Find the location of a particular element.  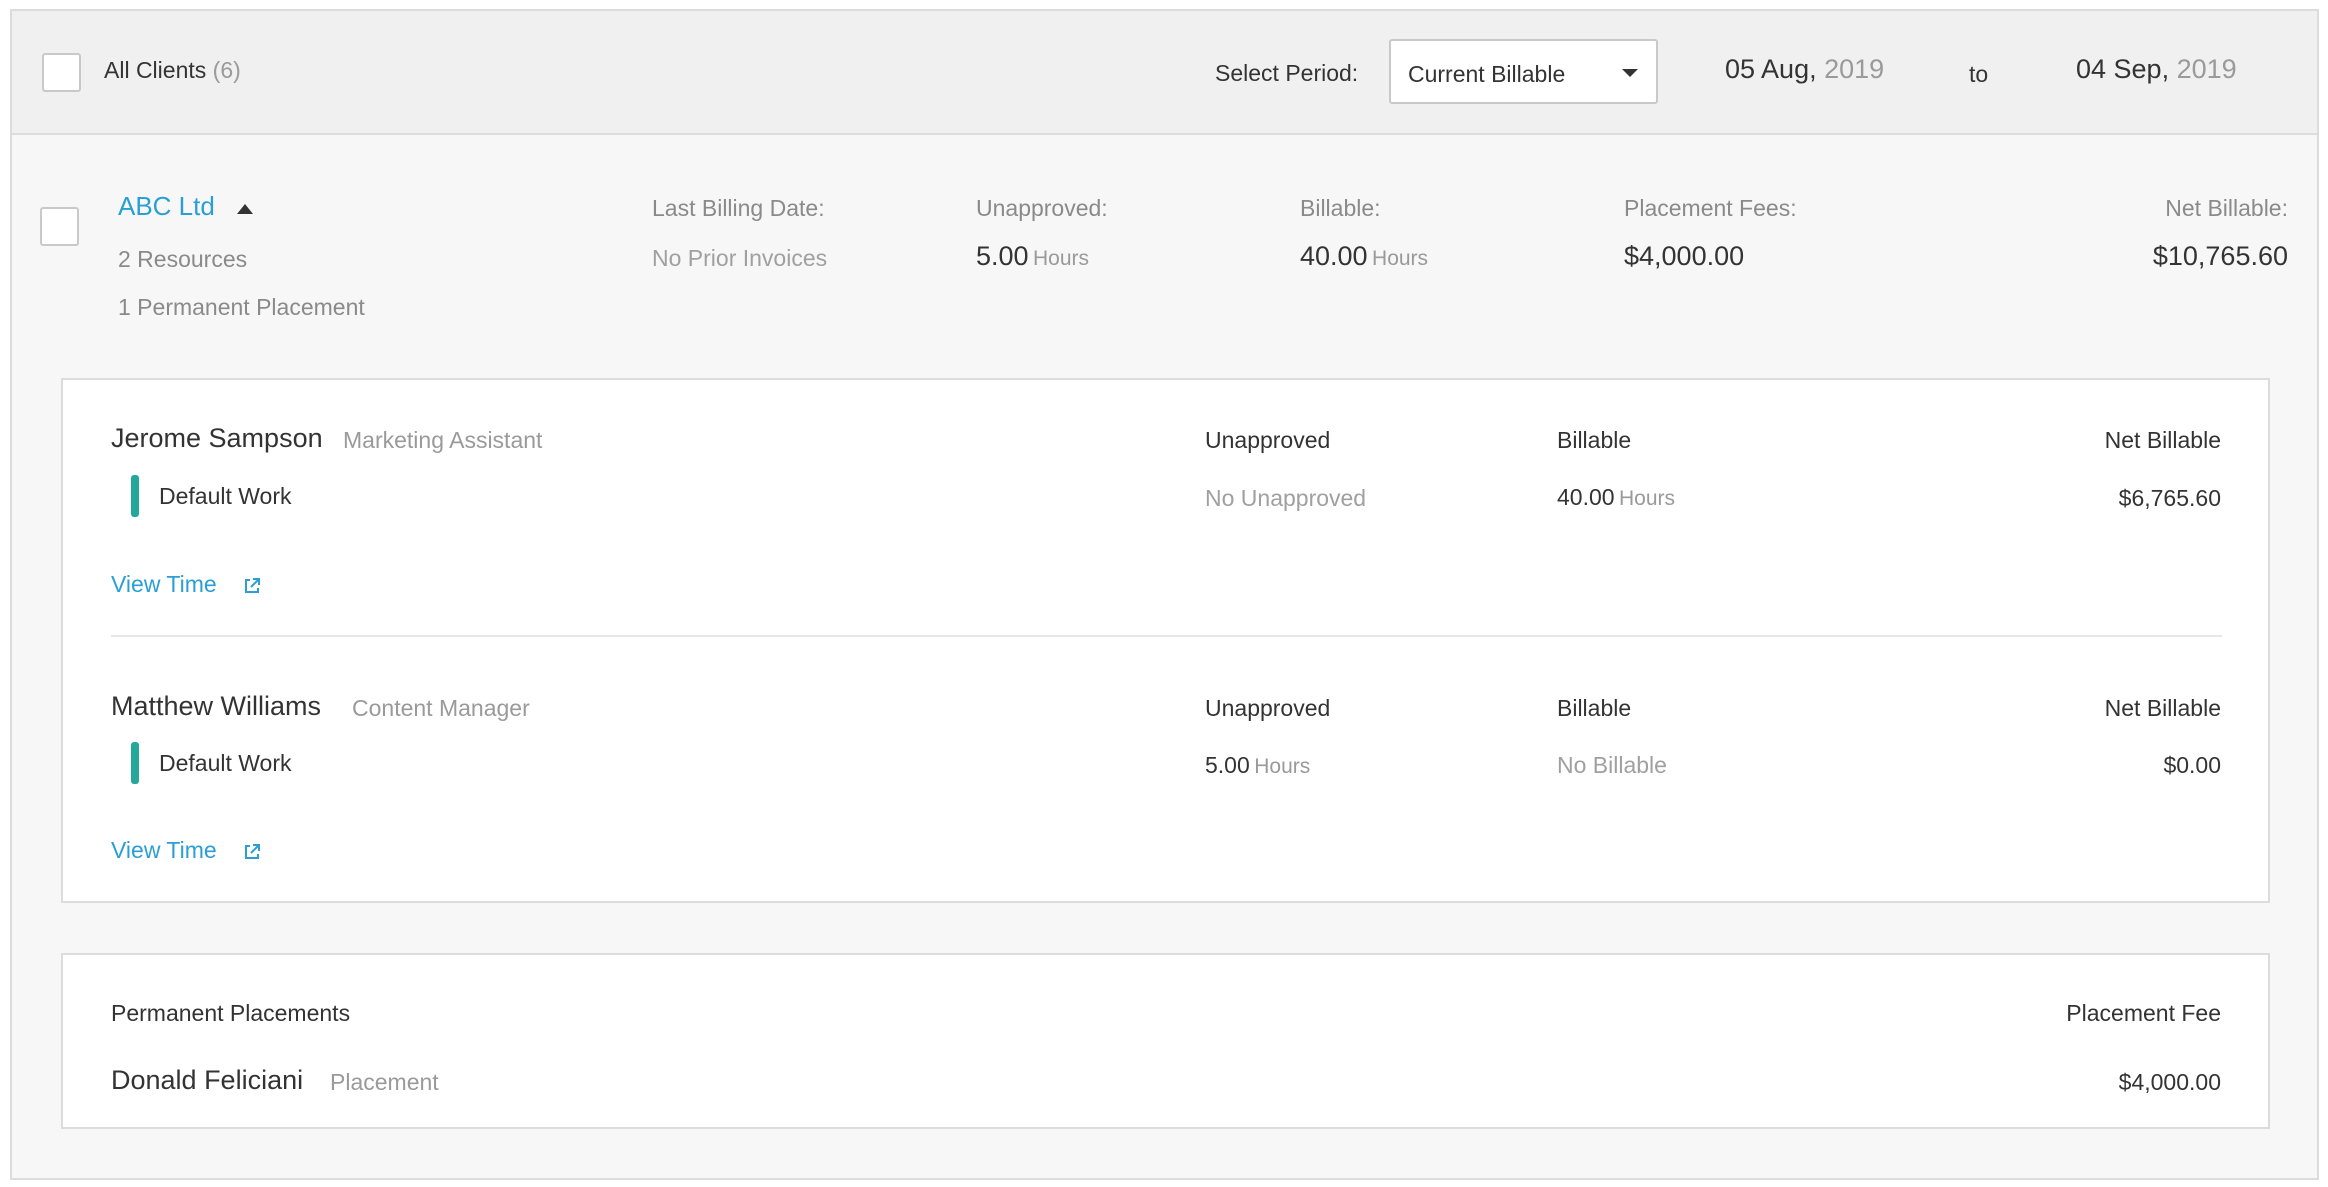

from-date: 05 Aug, 2019 is located at coordinates (1804, 69).